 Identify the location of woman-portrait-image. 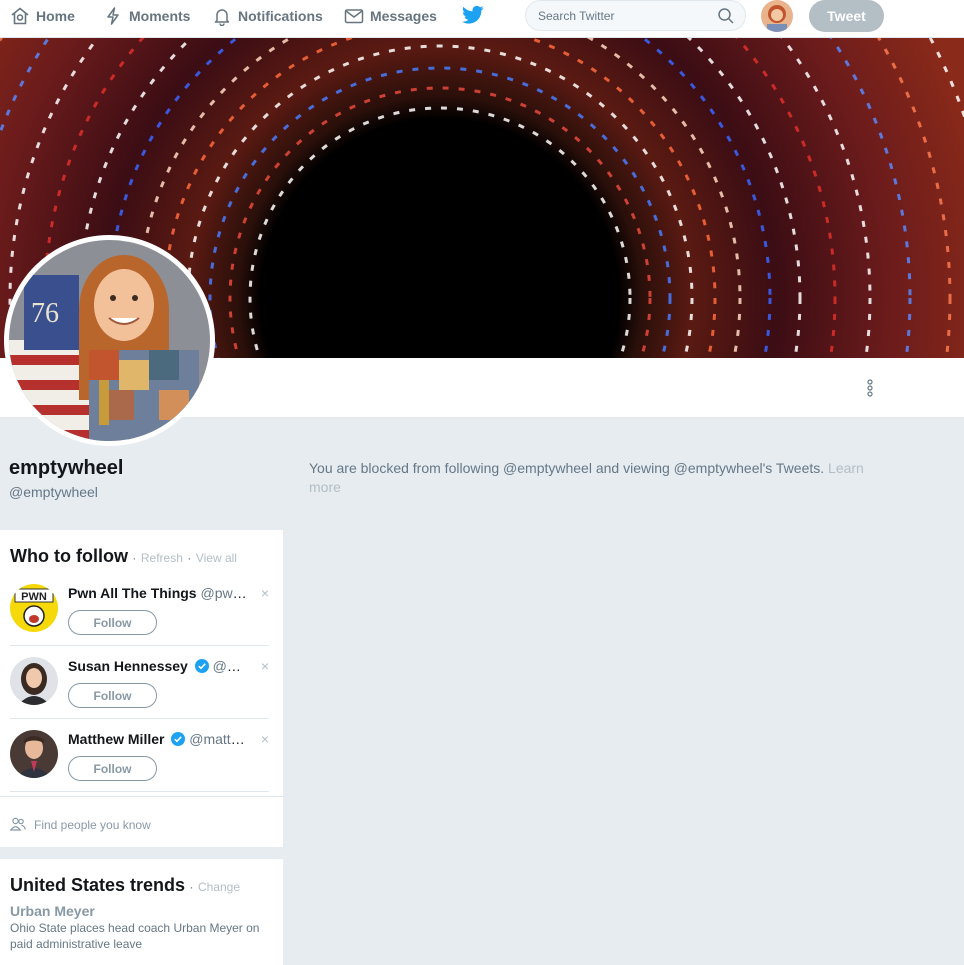
(34, 681).